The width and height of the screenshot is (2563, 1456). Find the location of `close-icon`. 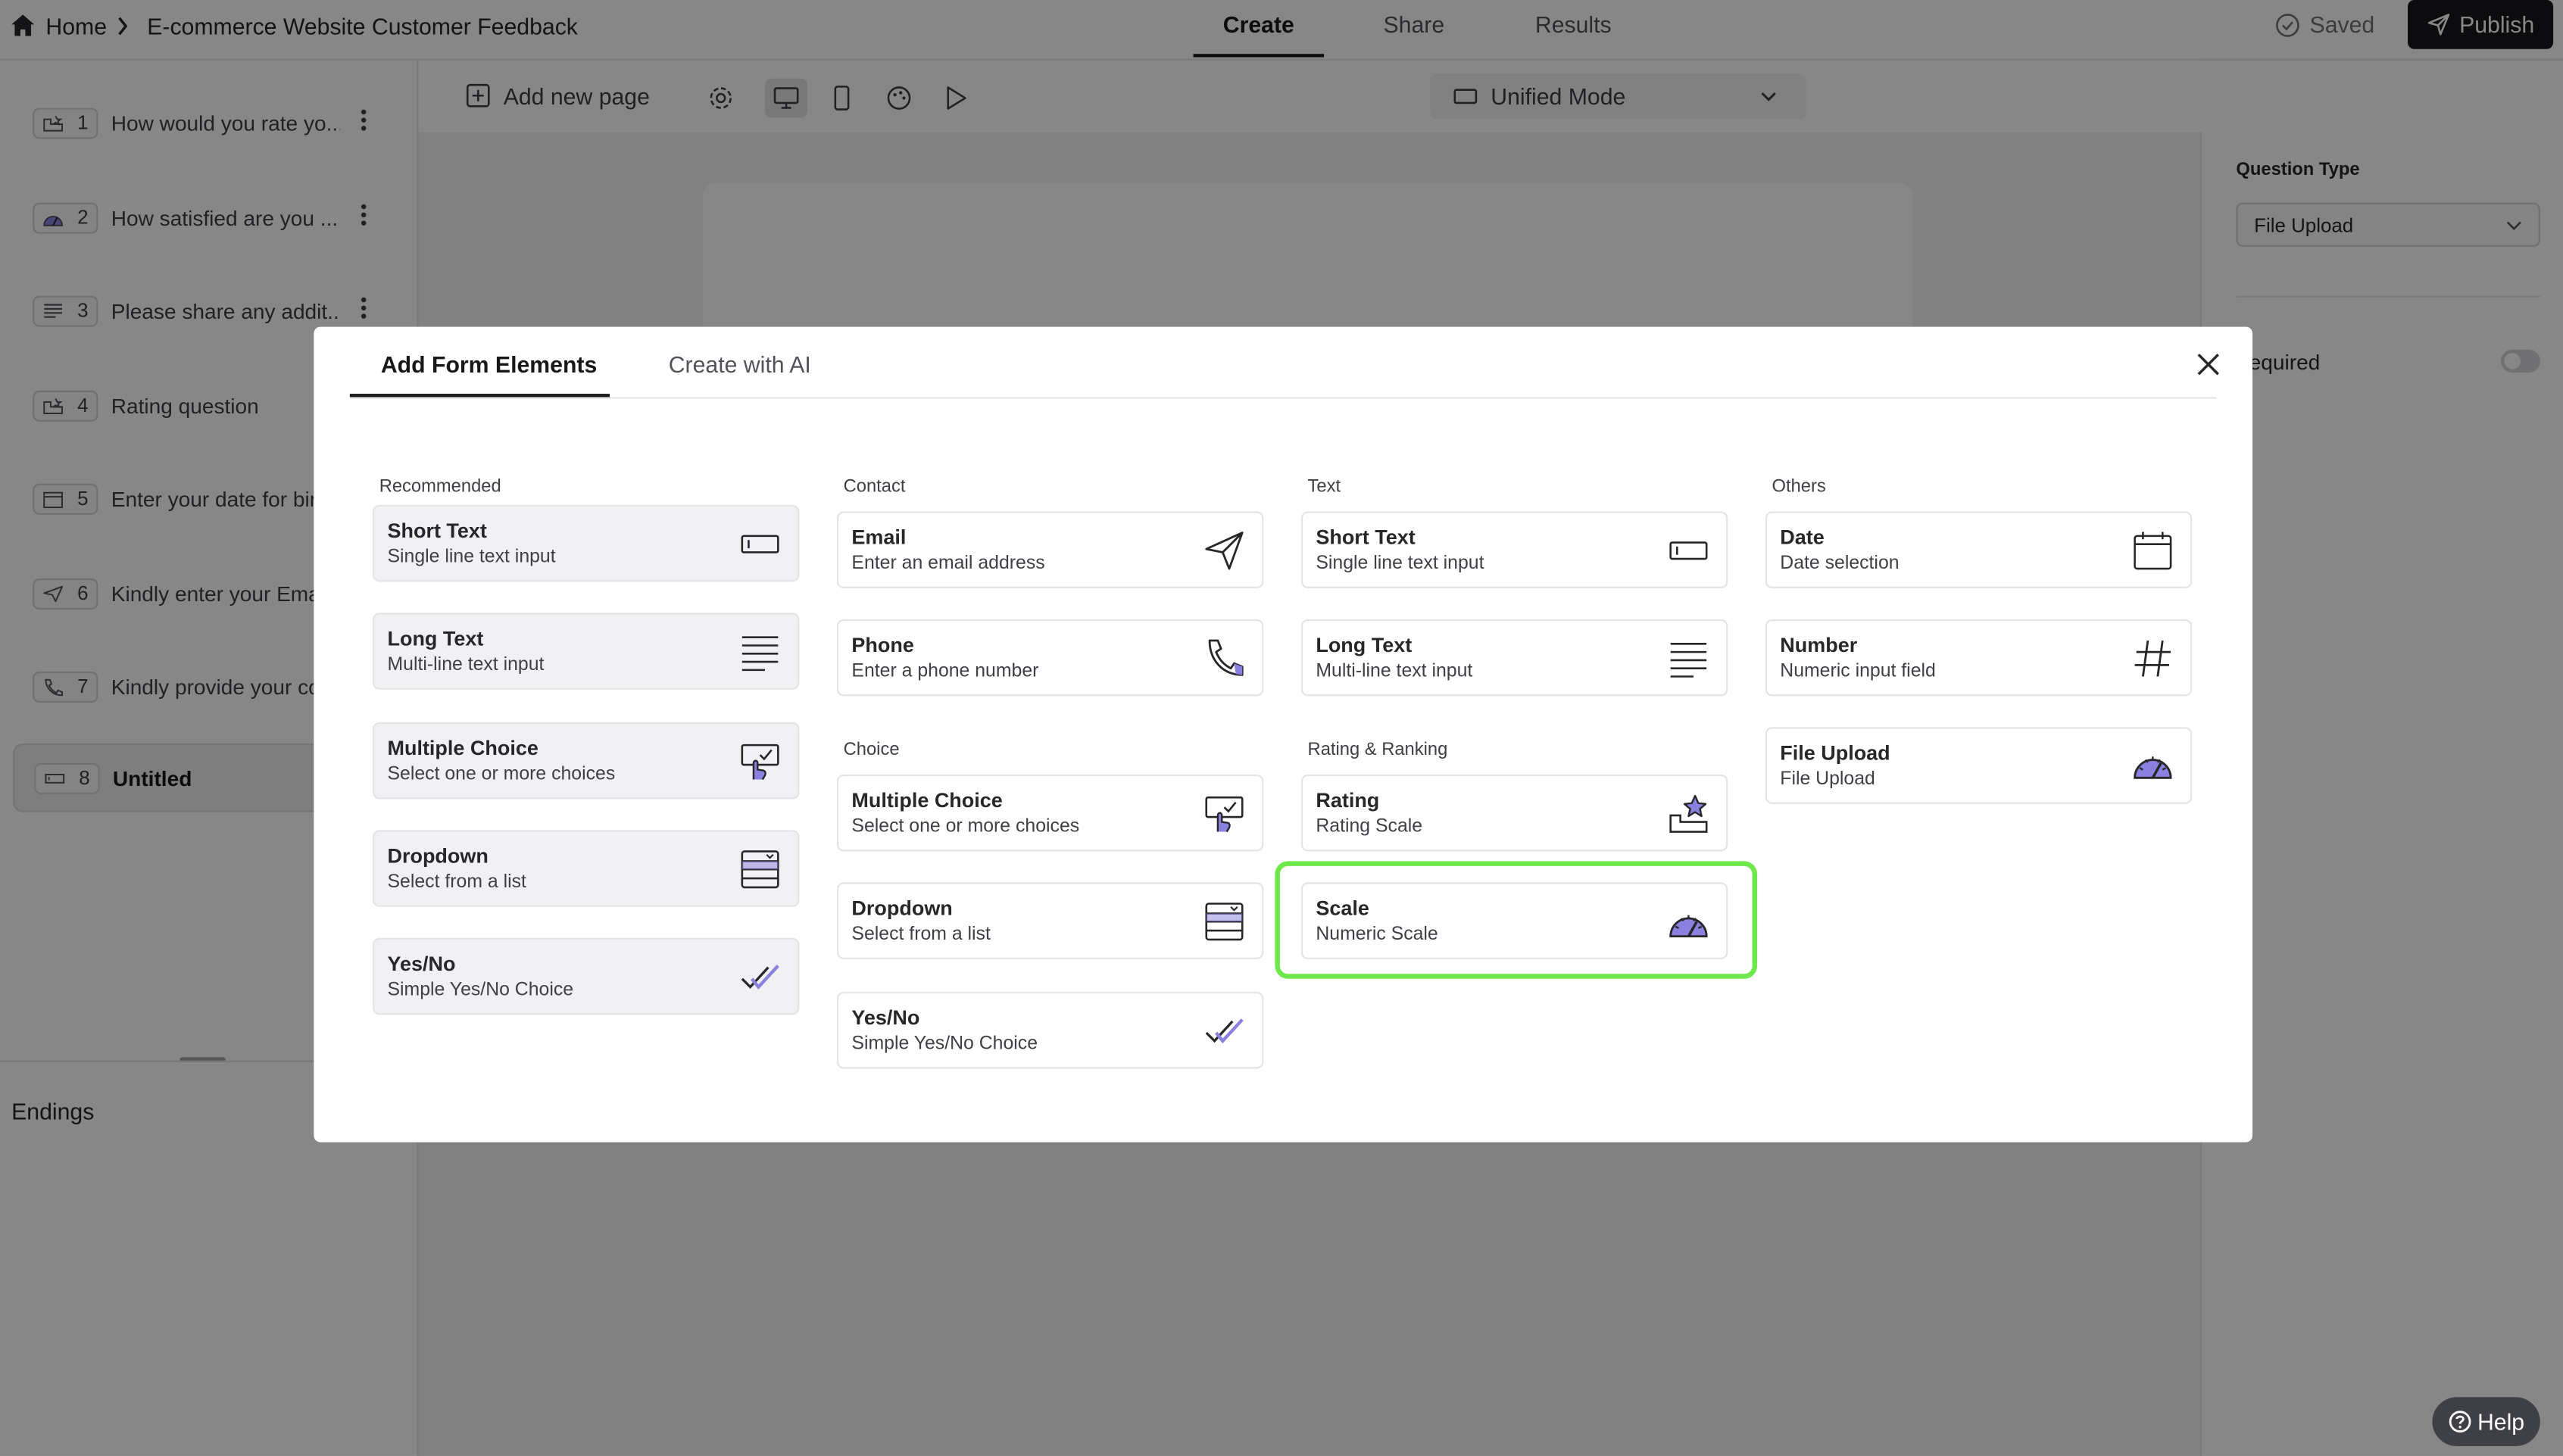

close-icon is located at coordinates (2208, 364).